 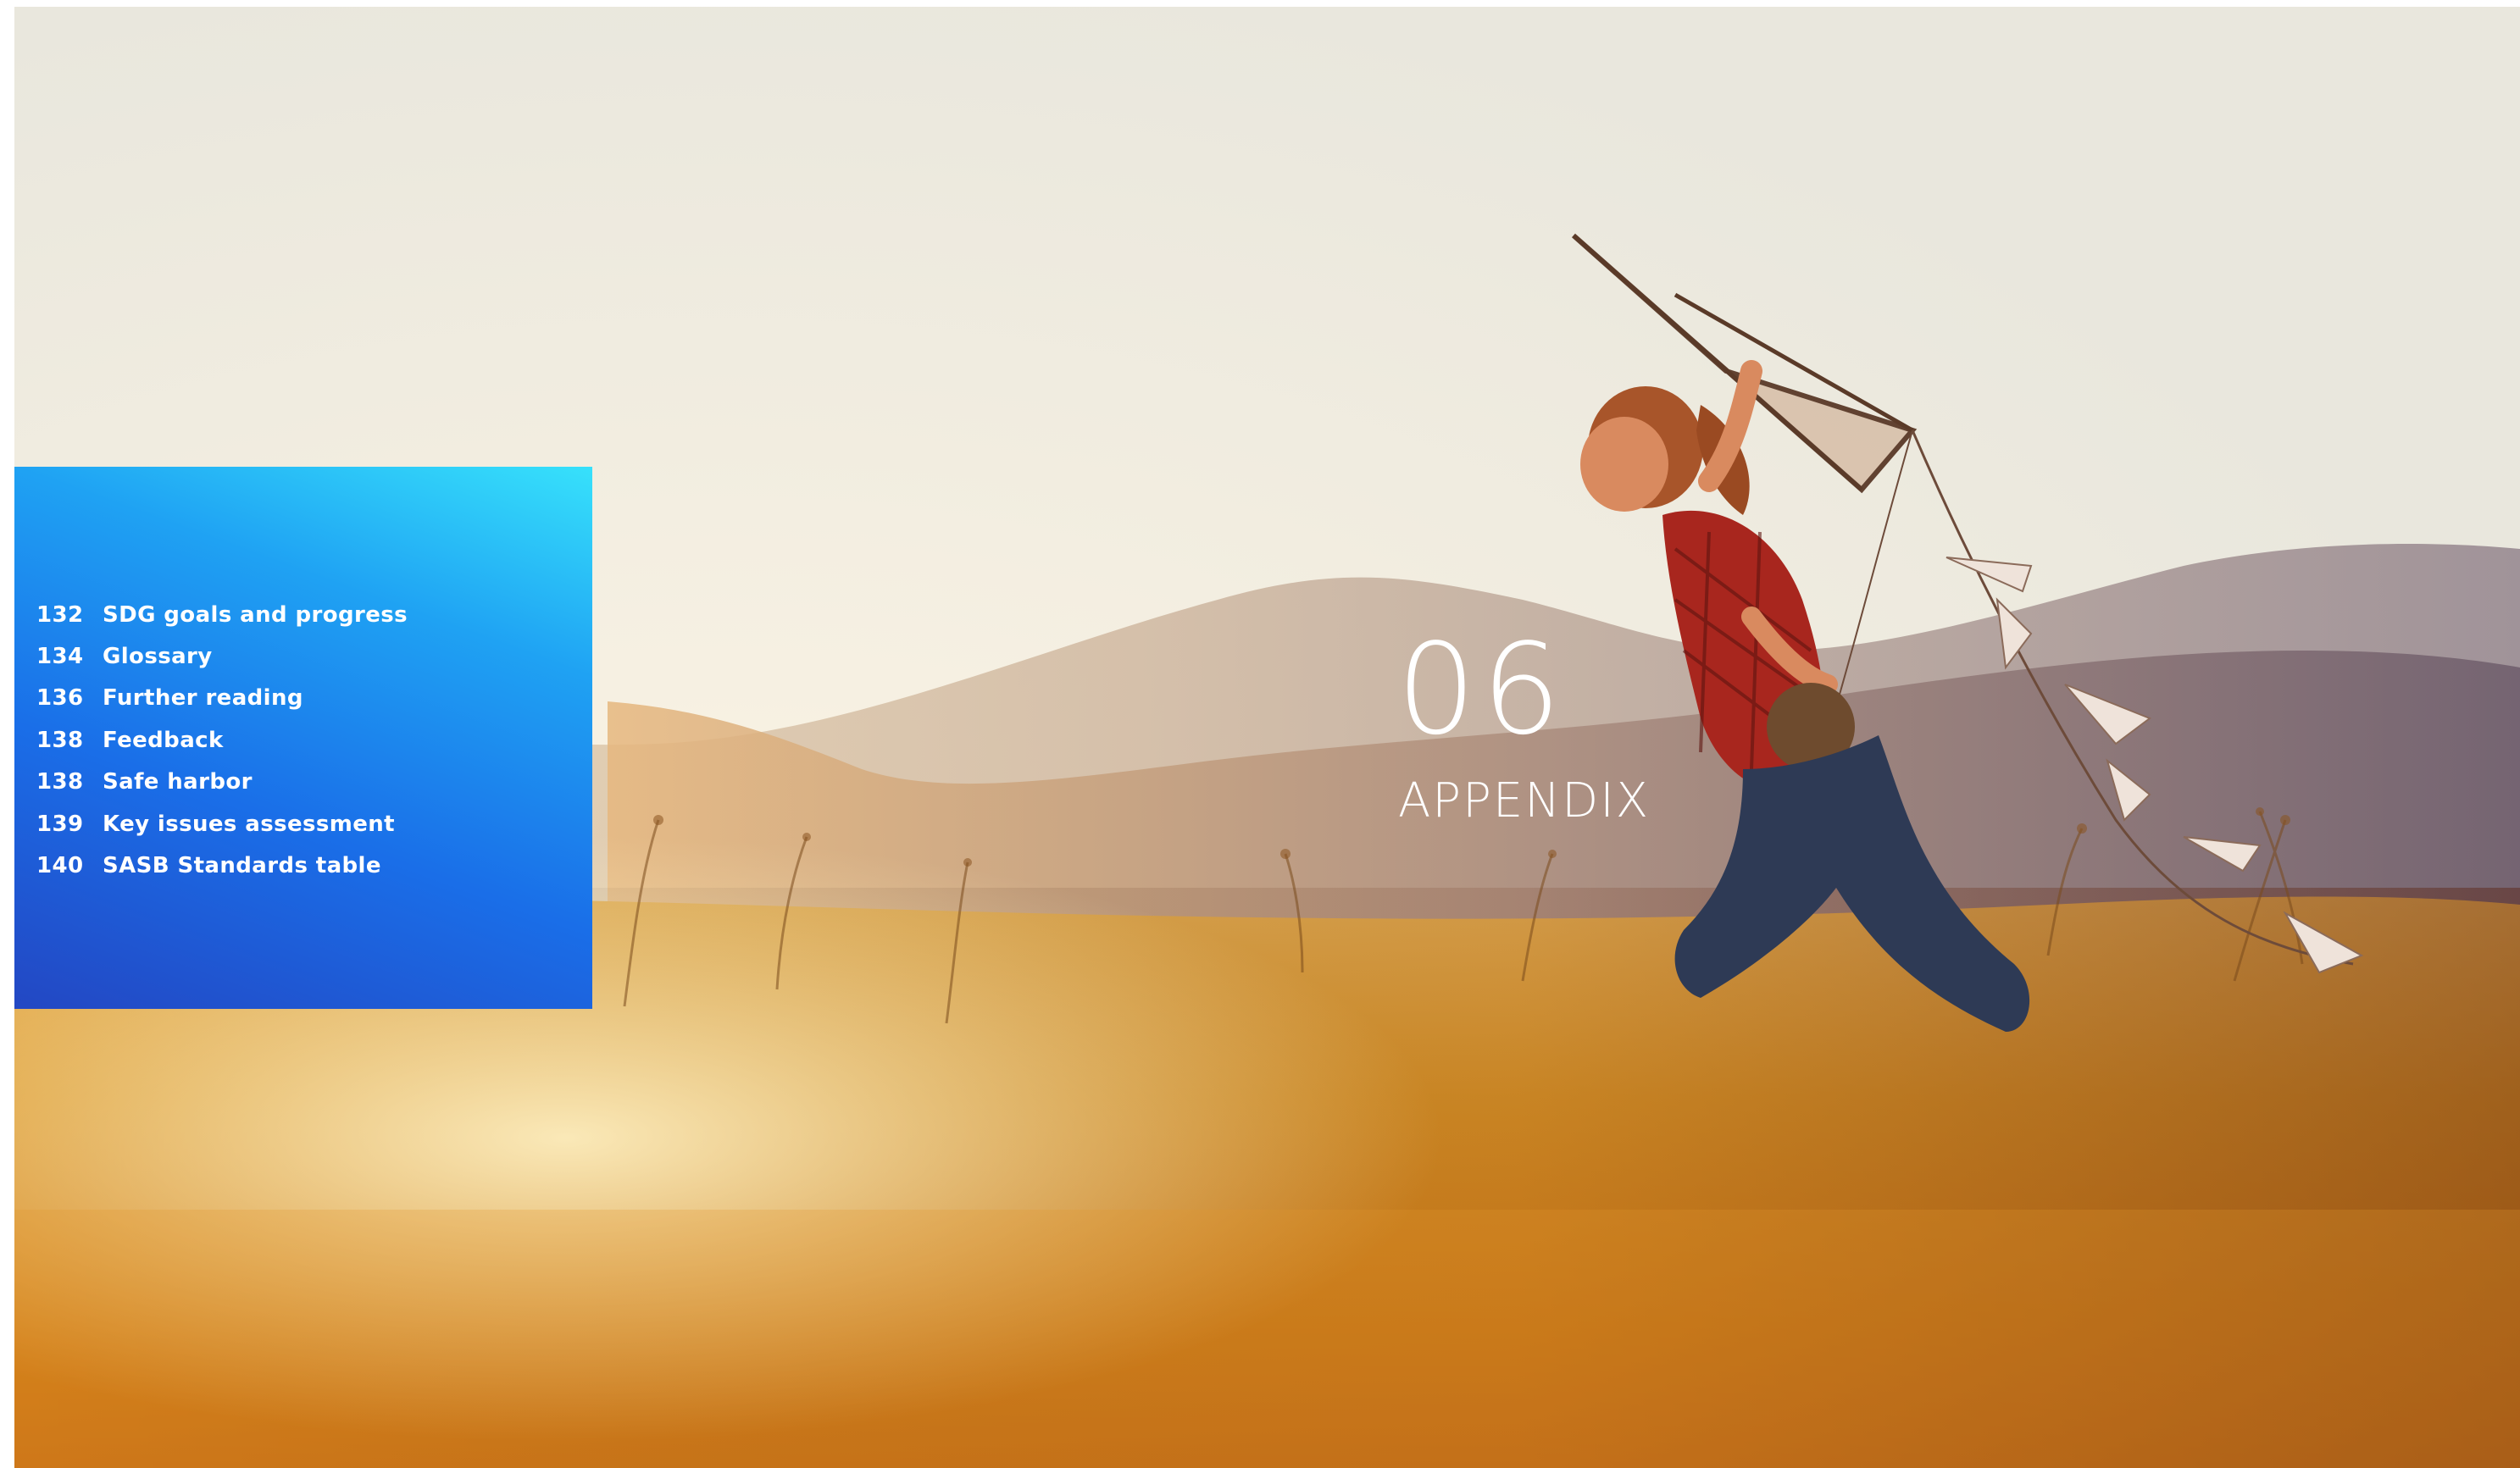 What do you see at coordinates (242, 866) in the screenshot?
I see `toc-label: SASB Standards table` at bounding box center [242, 866].